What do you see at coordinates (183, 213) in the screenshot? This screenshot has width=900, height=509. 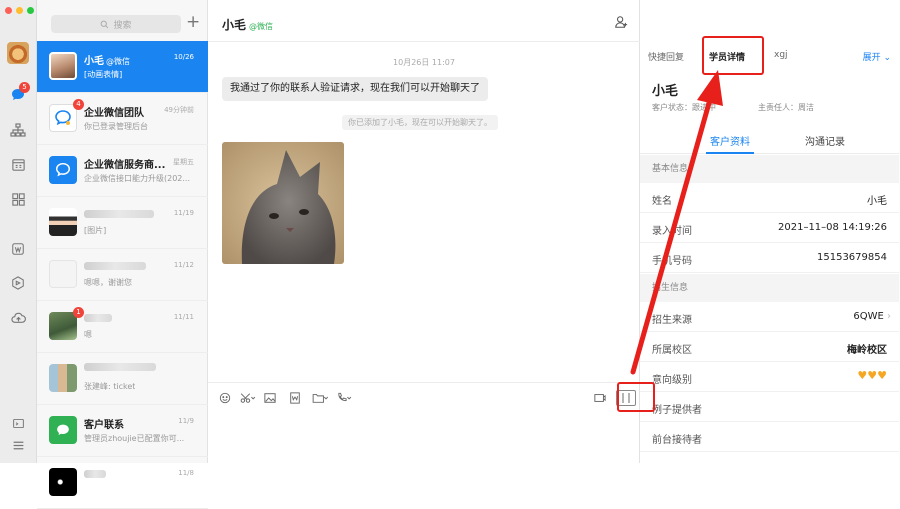 I see `item-time: 11/19` at bounding box center [183, 213].